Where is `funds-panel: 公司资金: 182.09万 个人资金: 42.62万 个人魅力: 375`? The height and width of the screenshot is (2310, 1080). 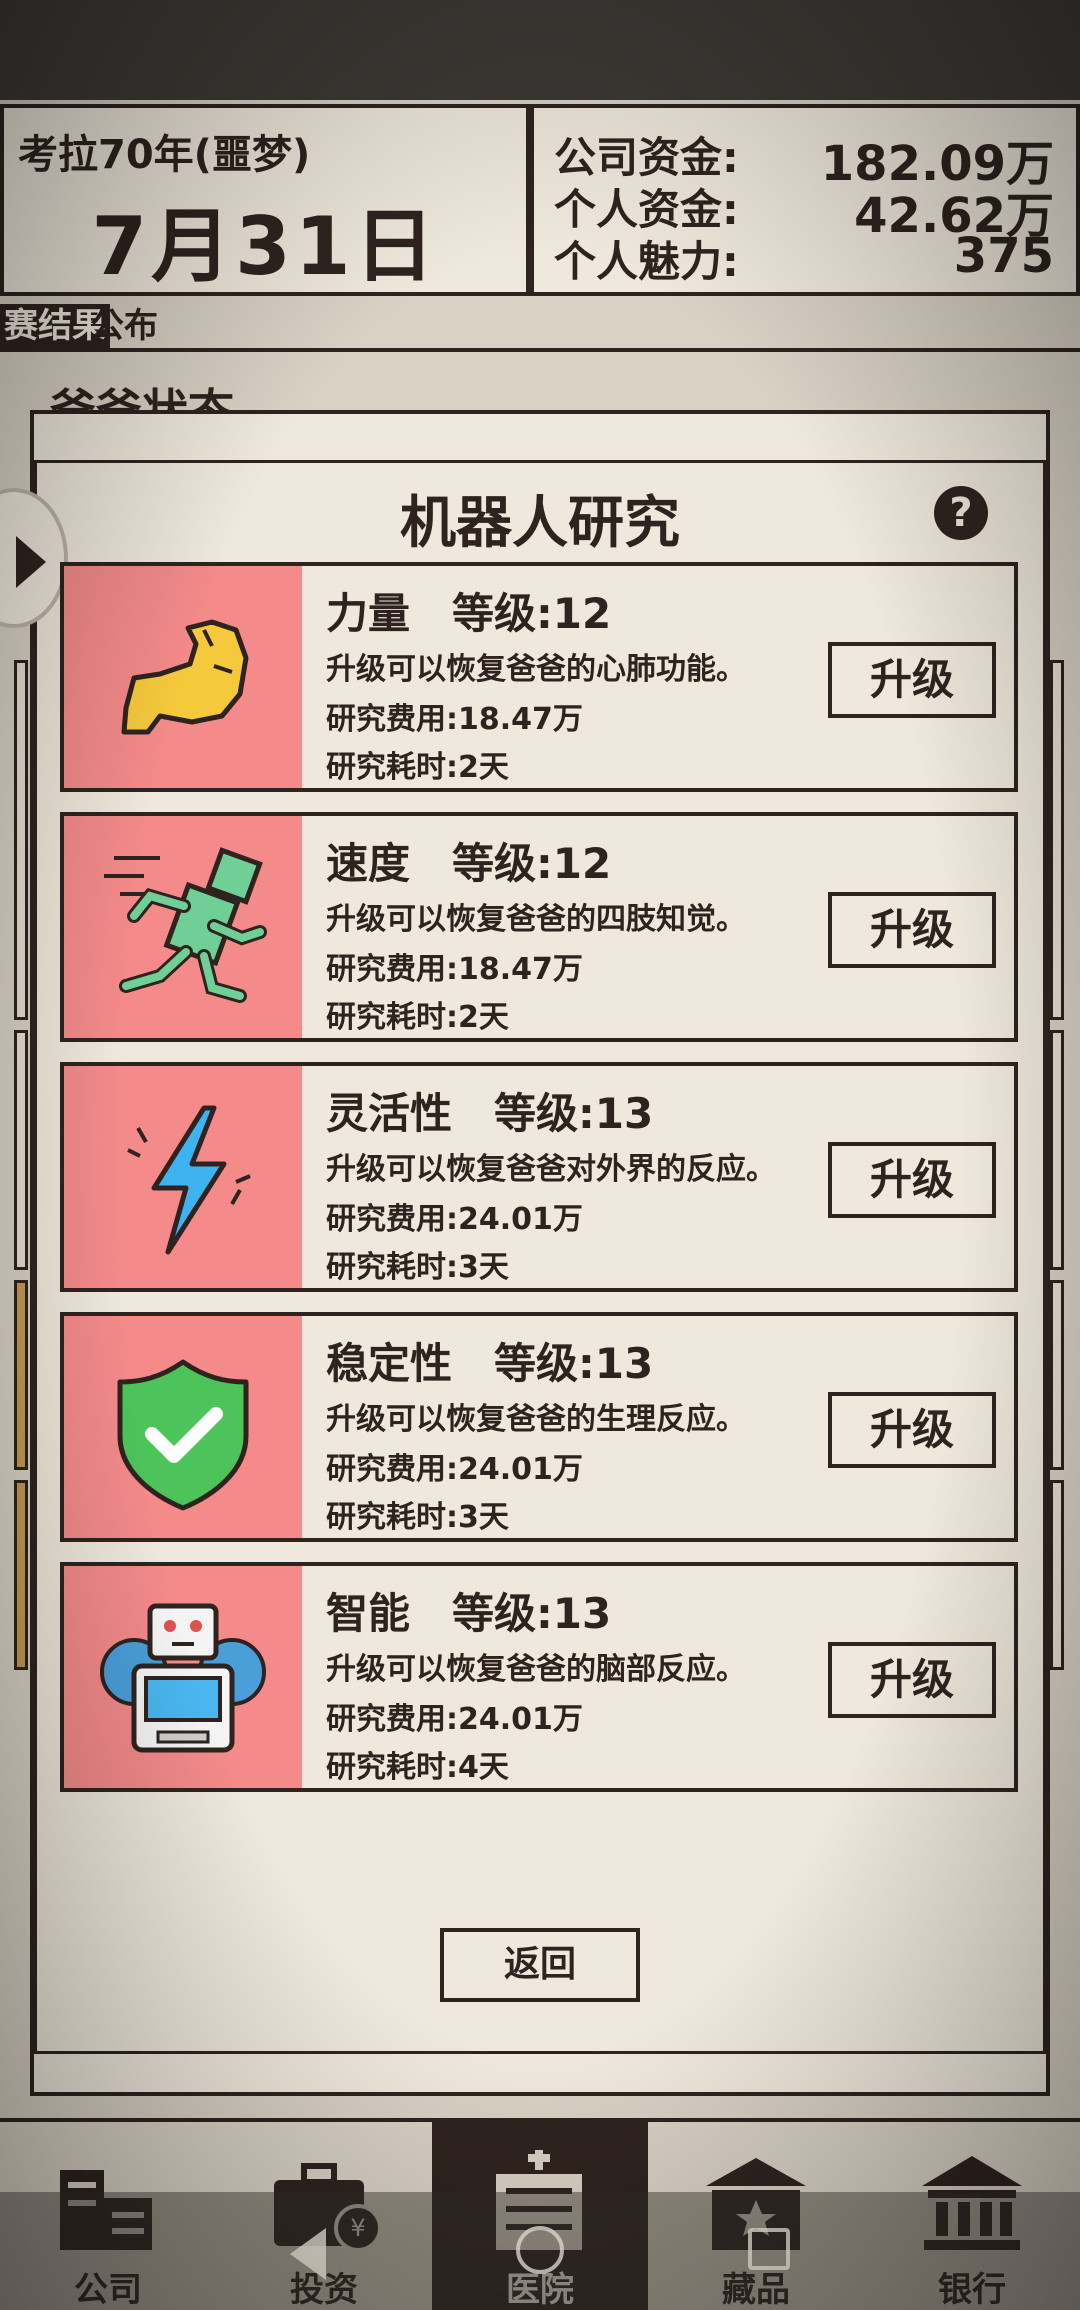
funds-panel: 公司资金: 182.09万 个人资金: 42.62万 个人魅力: 375 is located at coordinates (805, 200).